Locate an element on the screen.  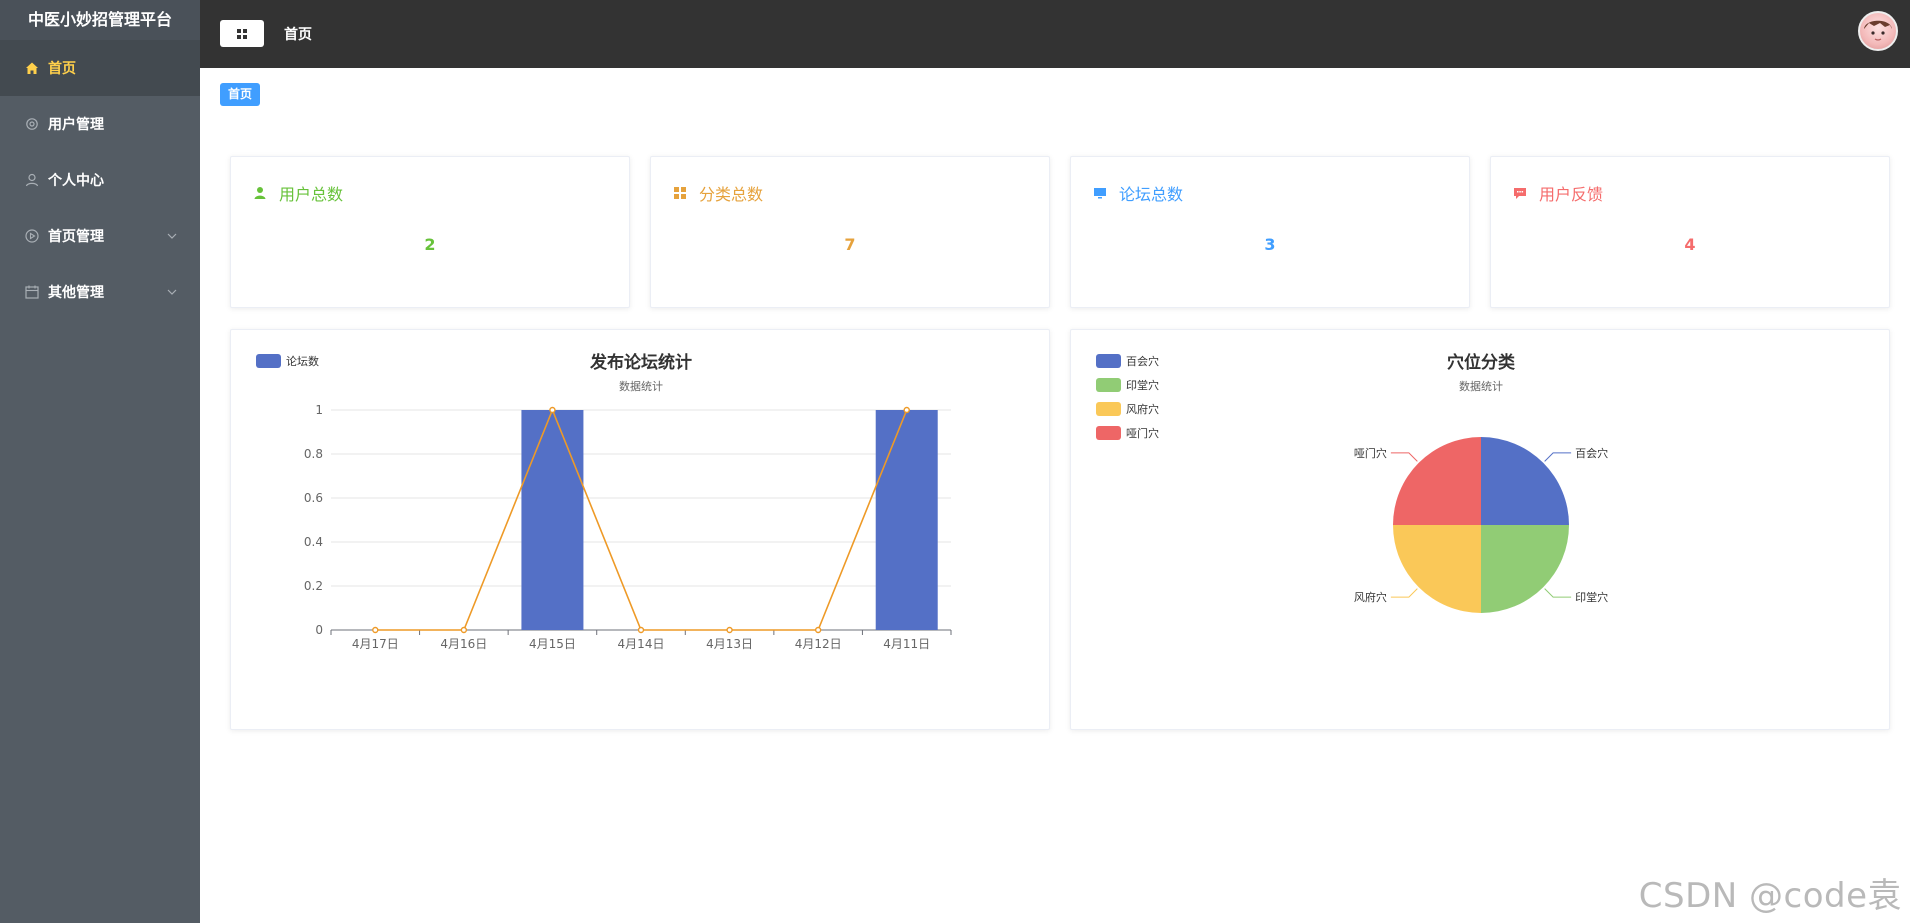
play-circle-icon is located at coordinates (32, 236).